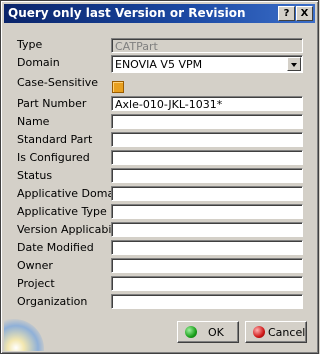 Image resolution: width=320 pixels, height=354 pixels. I want to click on dialog-title: Query only last Version or Revision, so click(127, 13).